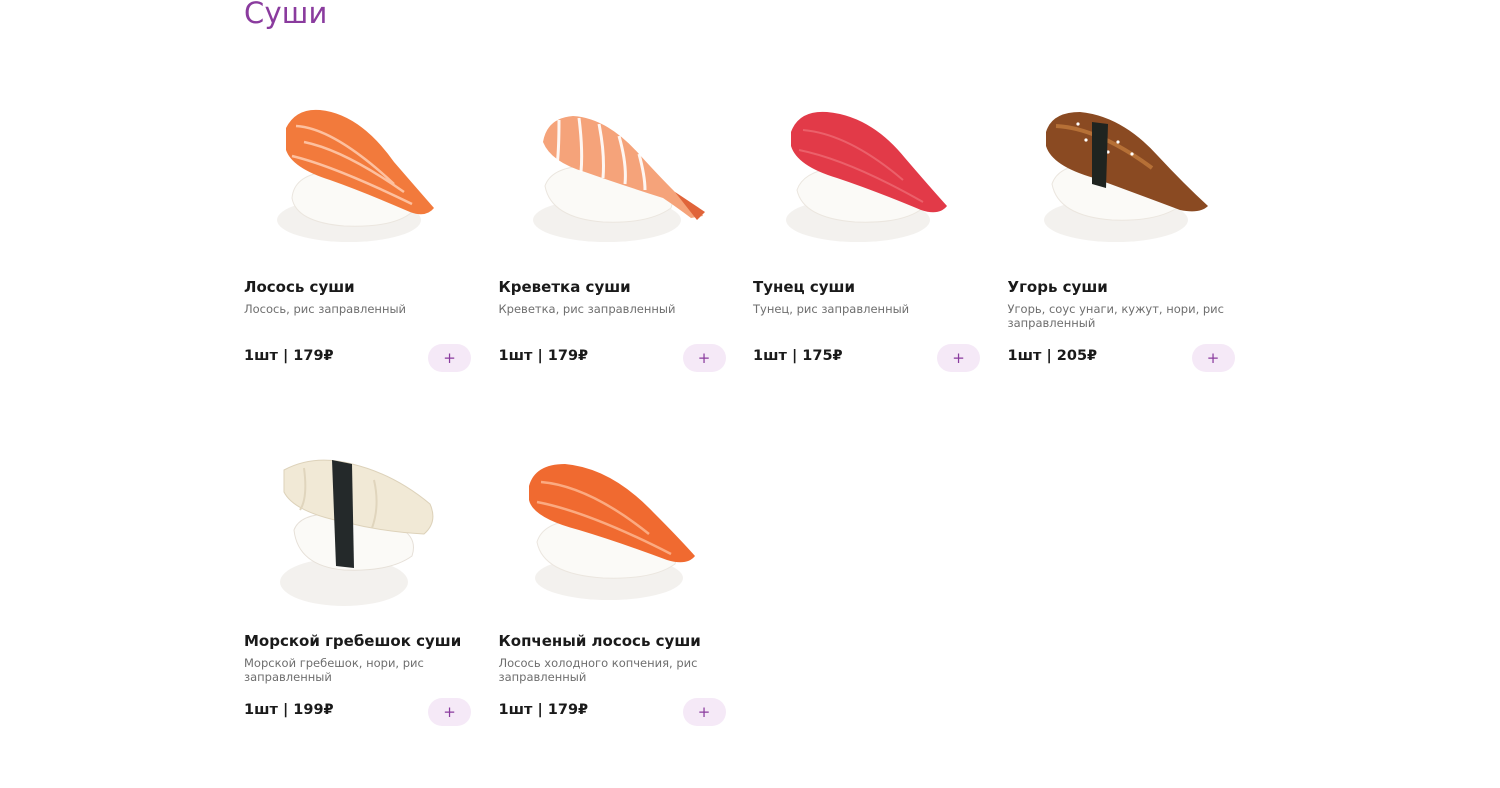 Image resolution: width=1500 pixels, height=788 pixels. I want to click on product-price: 1шт | 175₽, so click(798, 356).